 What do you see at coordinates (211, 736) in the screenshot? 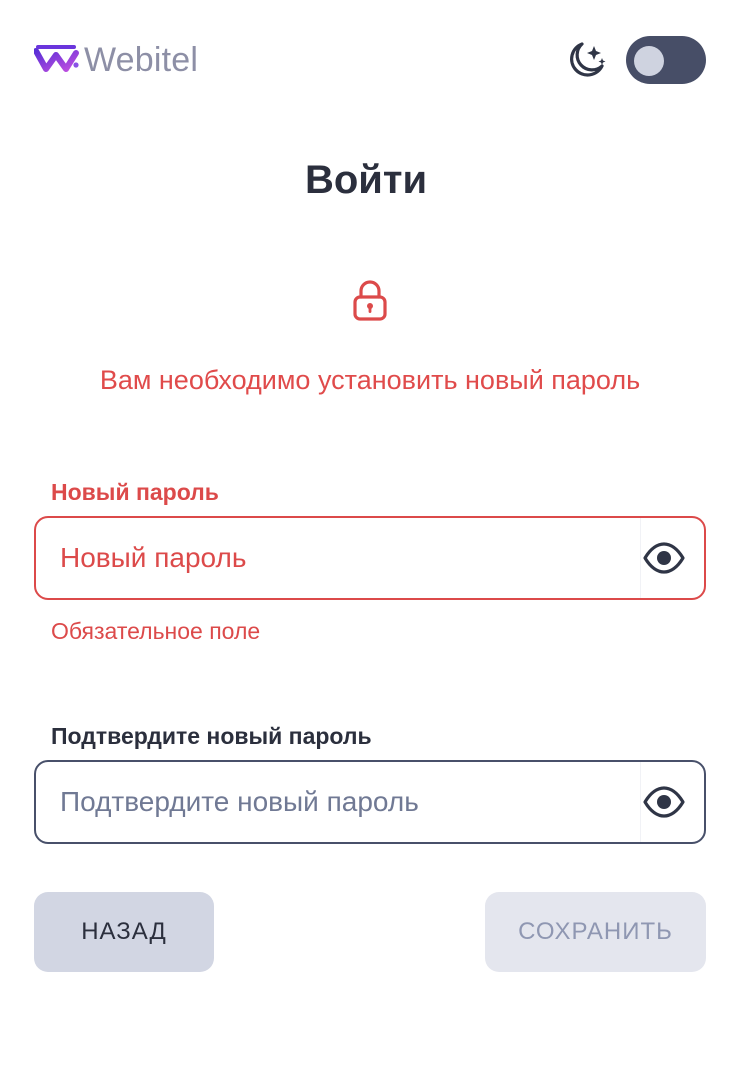
I see `confirm-password-label: Подтвердите новый пароль` at bounding box center [211, 736].